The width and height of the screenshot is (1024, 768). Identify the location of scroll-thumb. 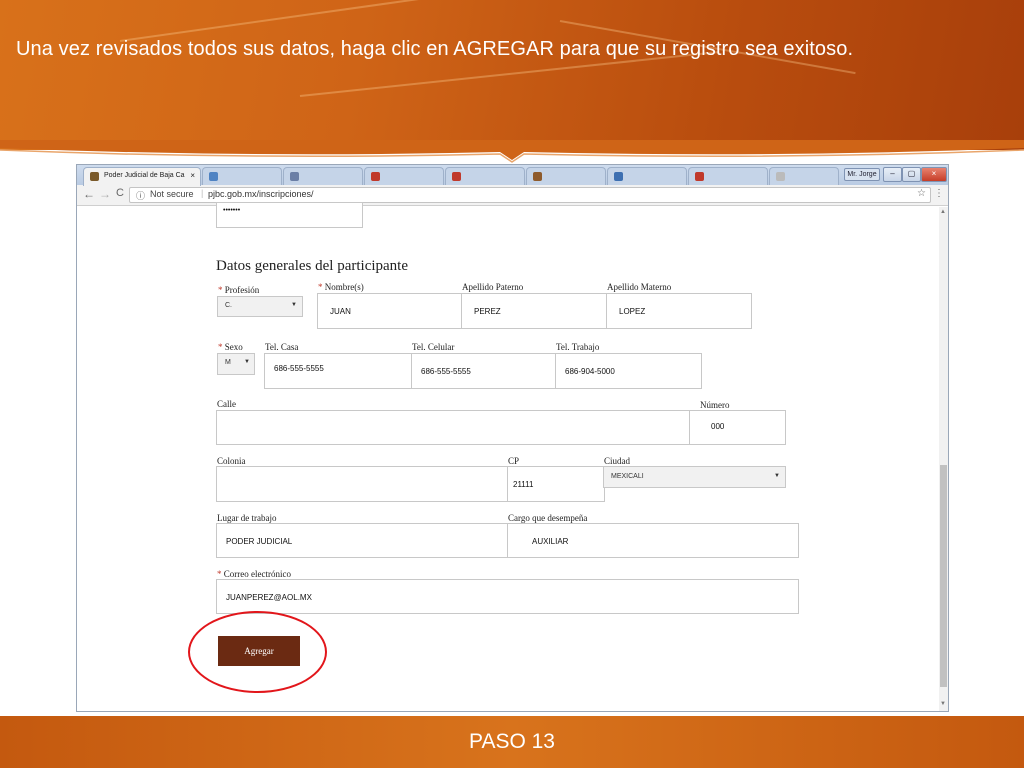
(943, 576).